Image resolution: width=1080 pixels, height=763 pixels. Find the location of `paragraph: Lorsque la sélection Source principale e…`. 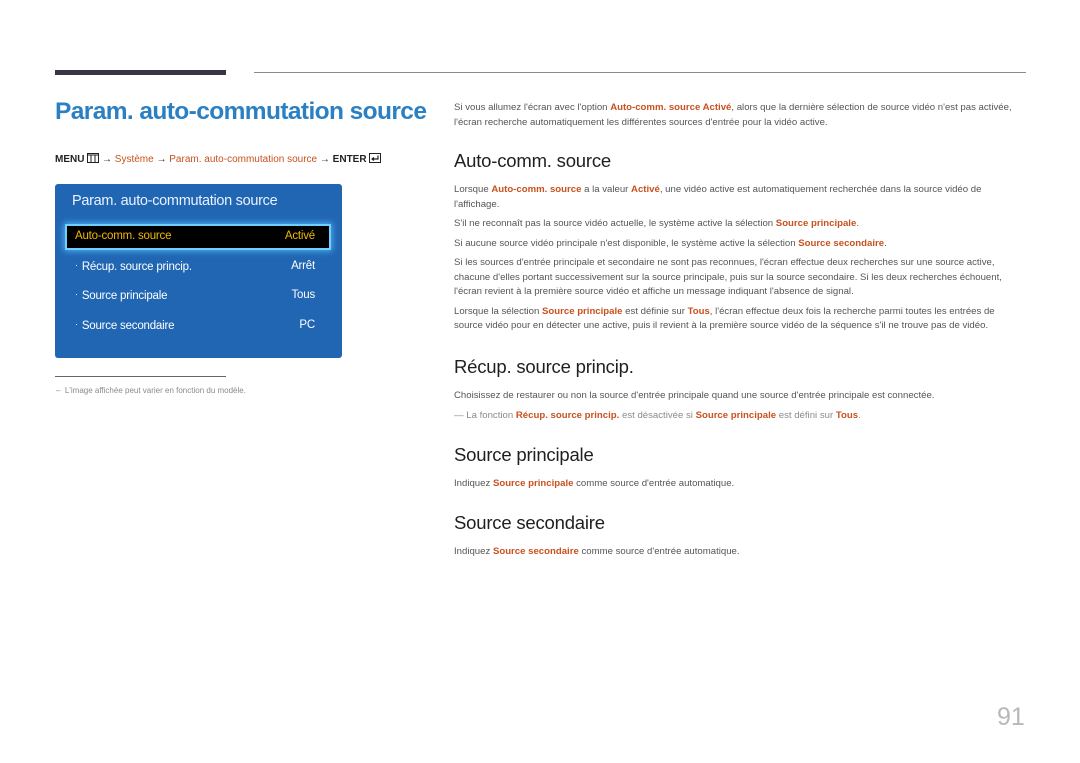

paragraph: Lorsque la sélection Source principale e… is located at coordinates (740, 319).